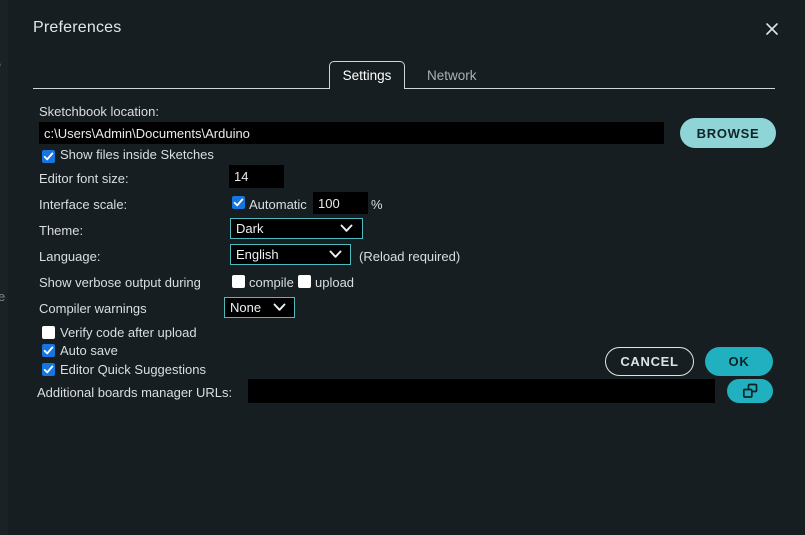  Describe the element at coordinates (128, 332) in the screenshot. I see `verify-code-after-upload-label: Verify code after upload` at that location.